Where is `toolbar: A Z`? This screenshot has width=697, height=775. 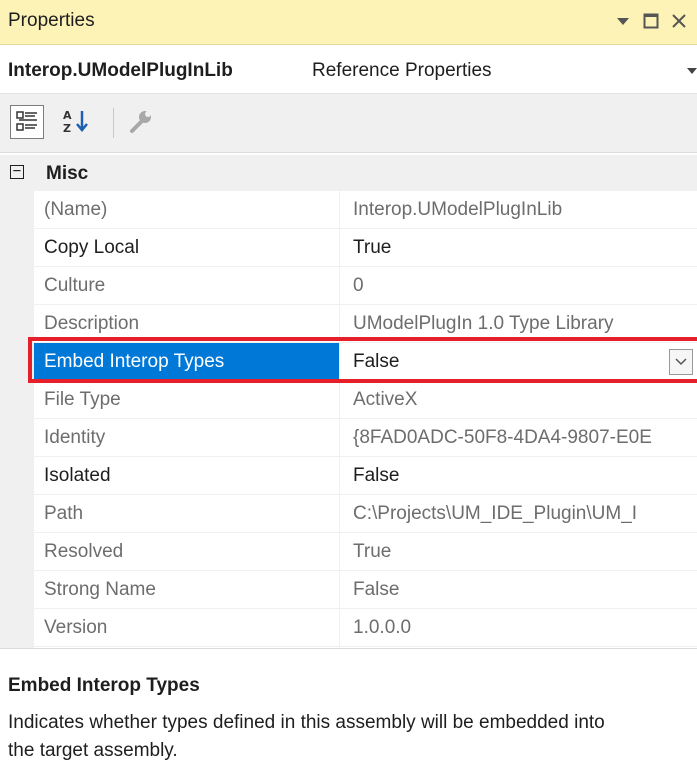
toolbar: A Z is located at coordinates (348, 123).